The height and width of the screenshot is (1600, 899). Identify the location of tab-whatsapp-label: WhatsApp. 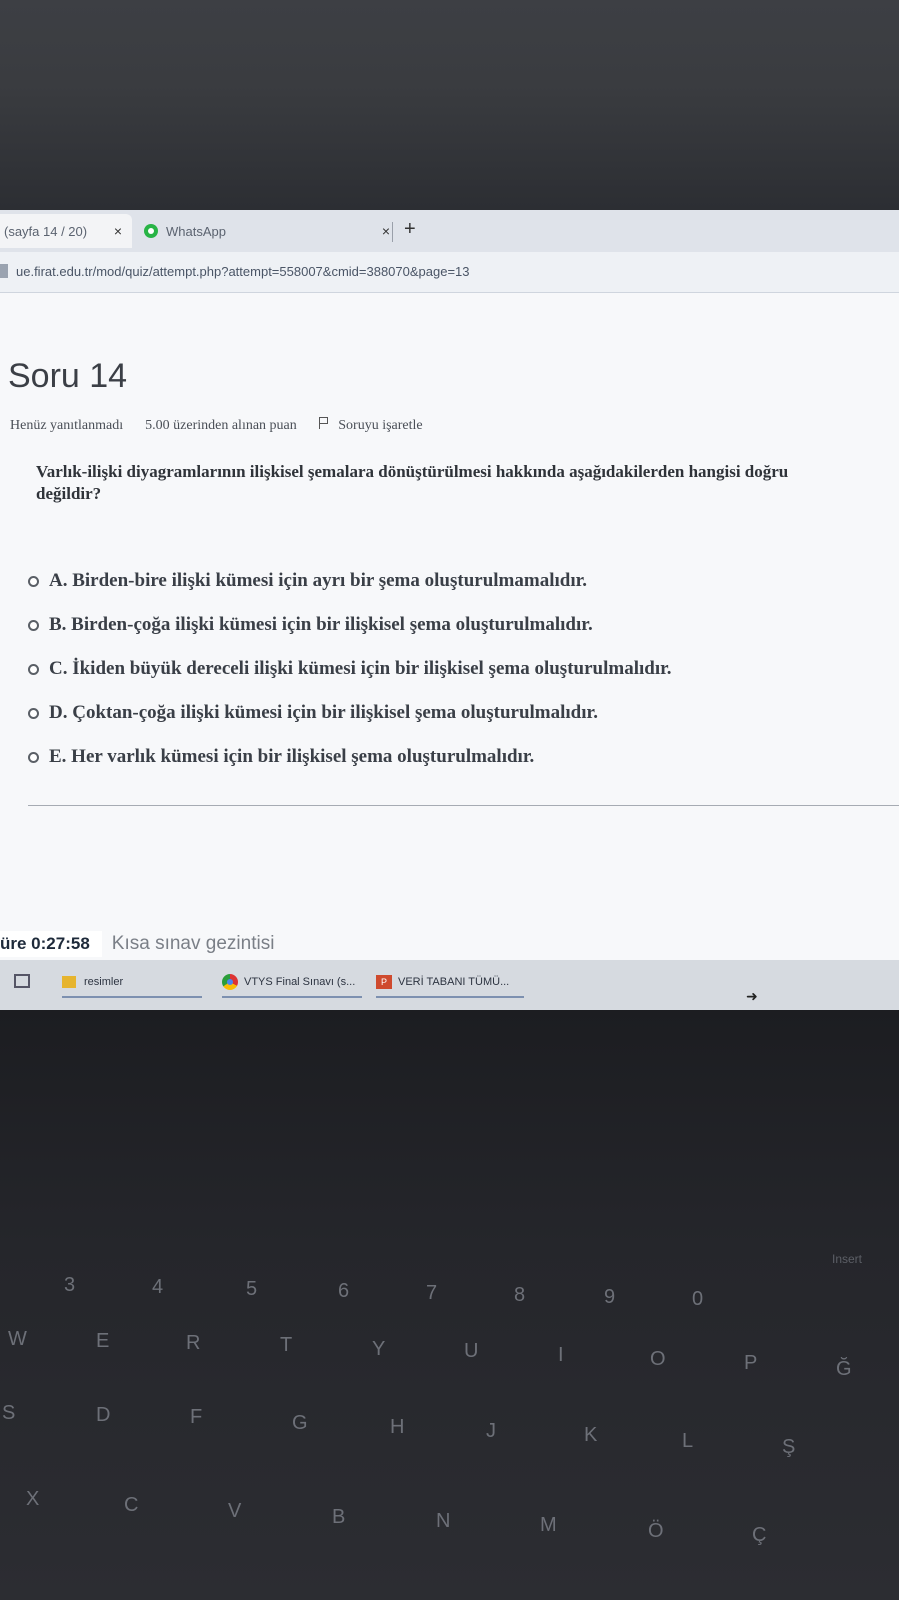
(196, 231).